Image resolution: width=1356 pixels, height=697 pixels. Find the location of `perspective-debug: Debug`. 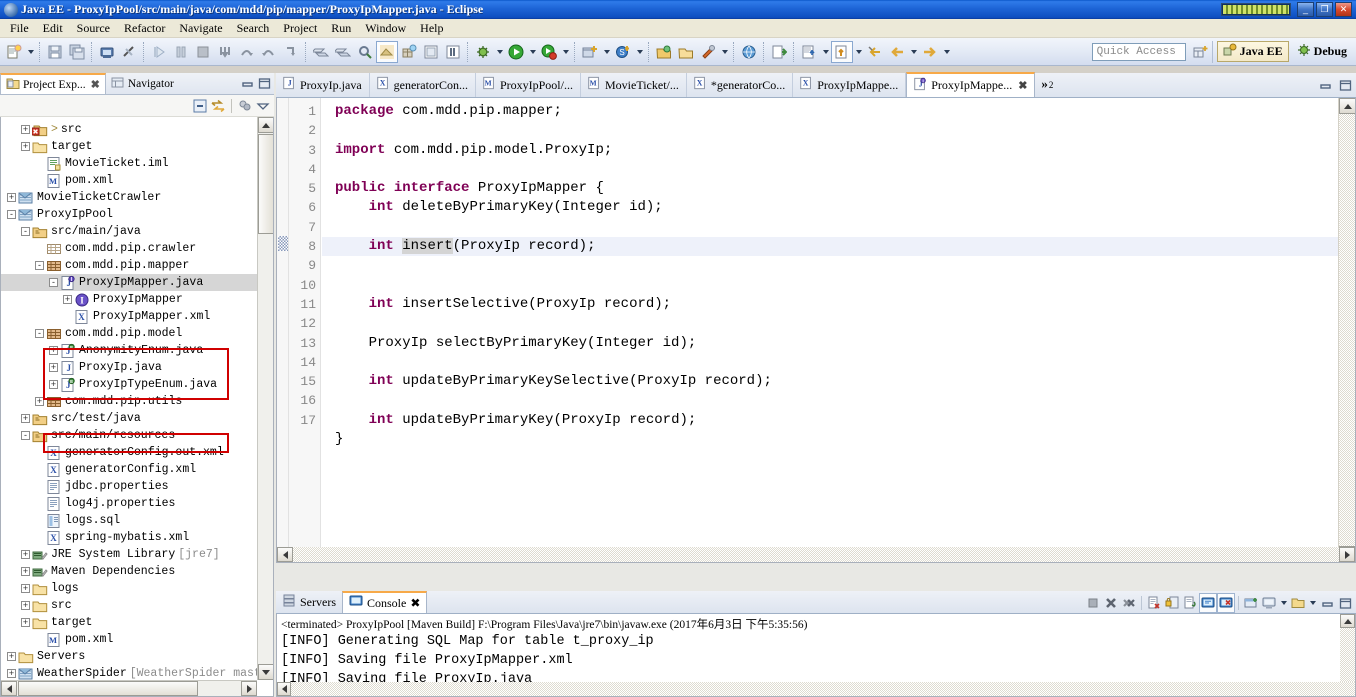

perspective-debug: Debug is located at coordinates (1322, 51).